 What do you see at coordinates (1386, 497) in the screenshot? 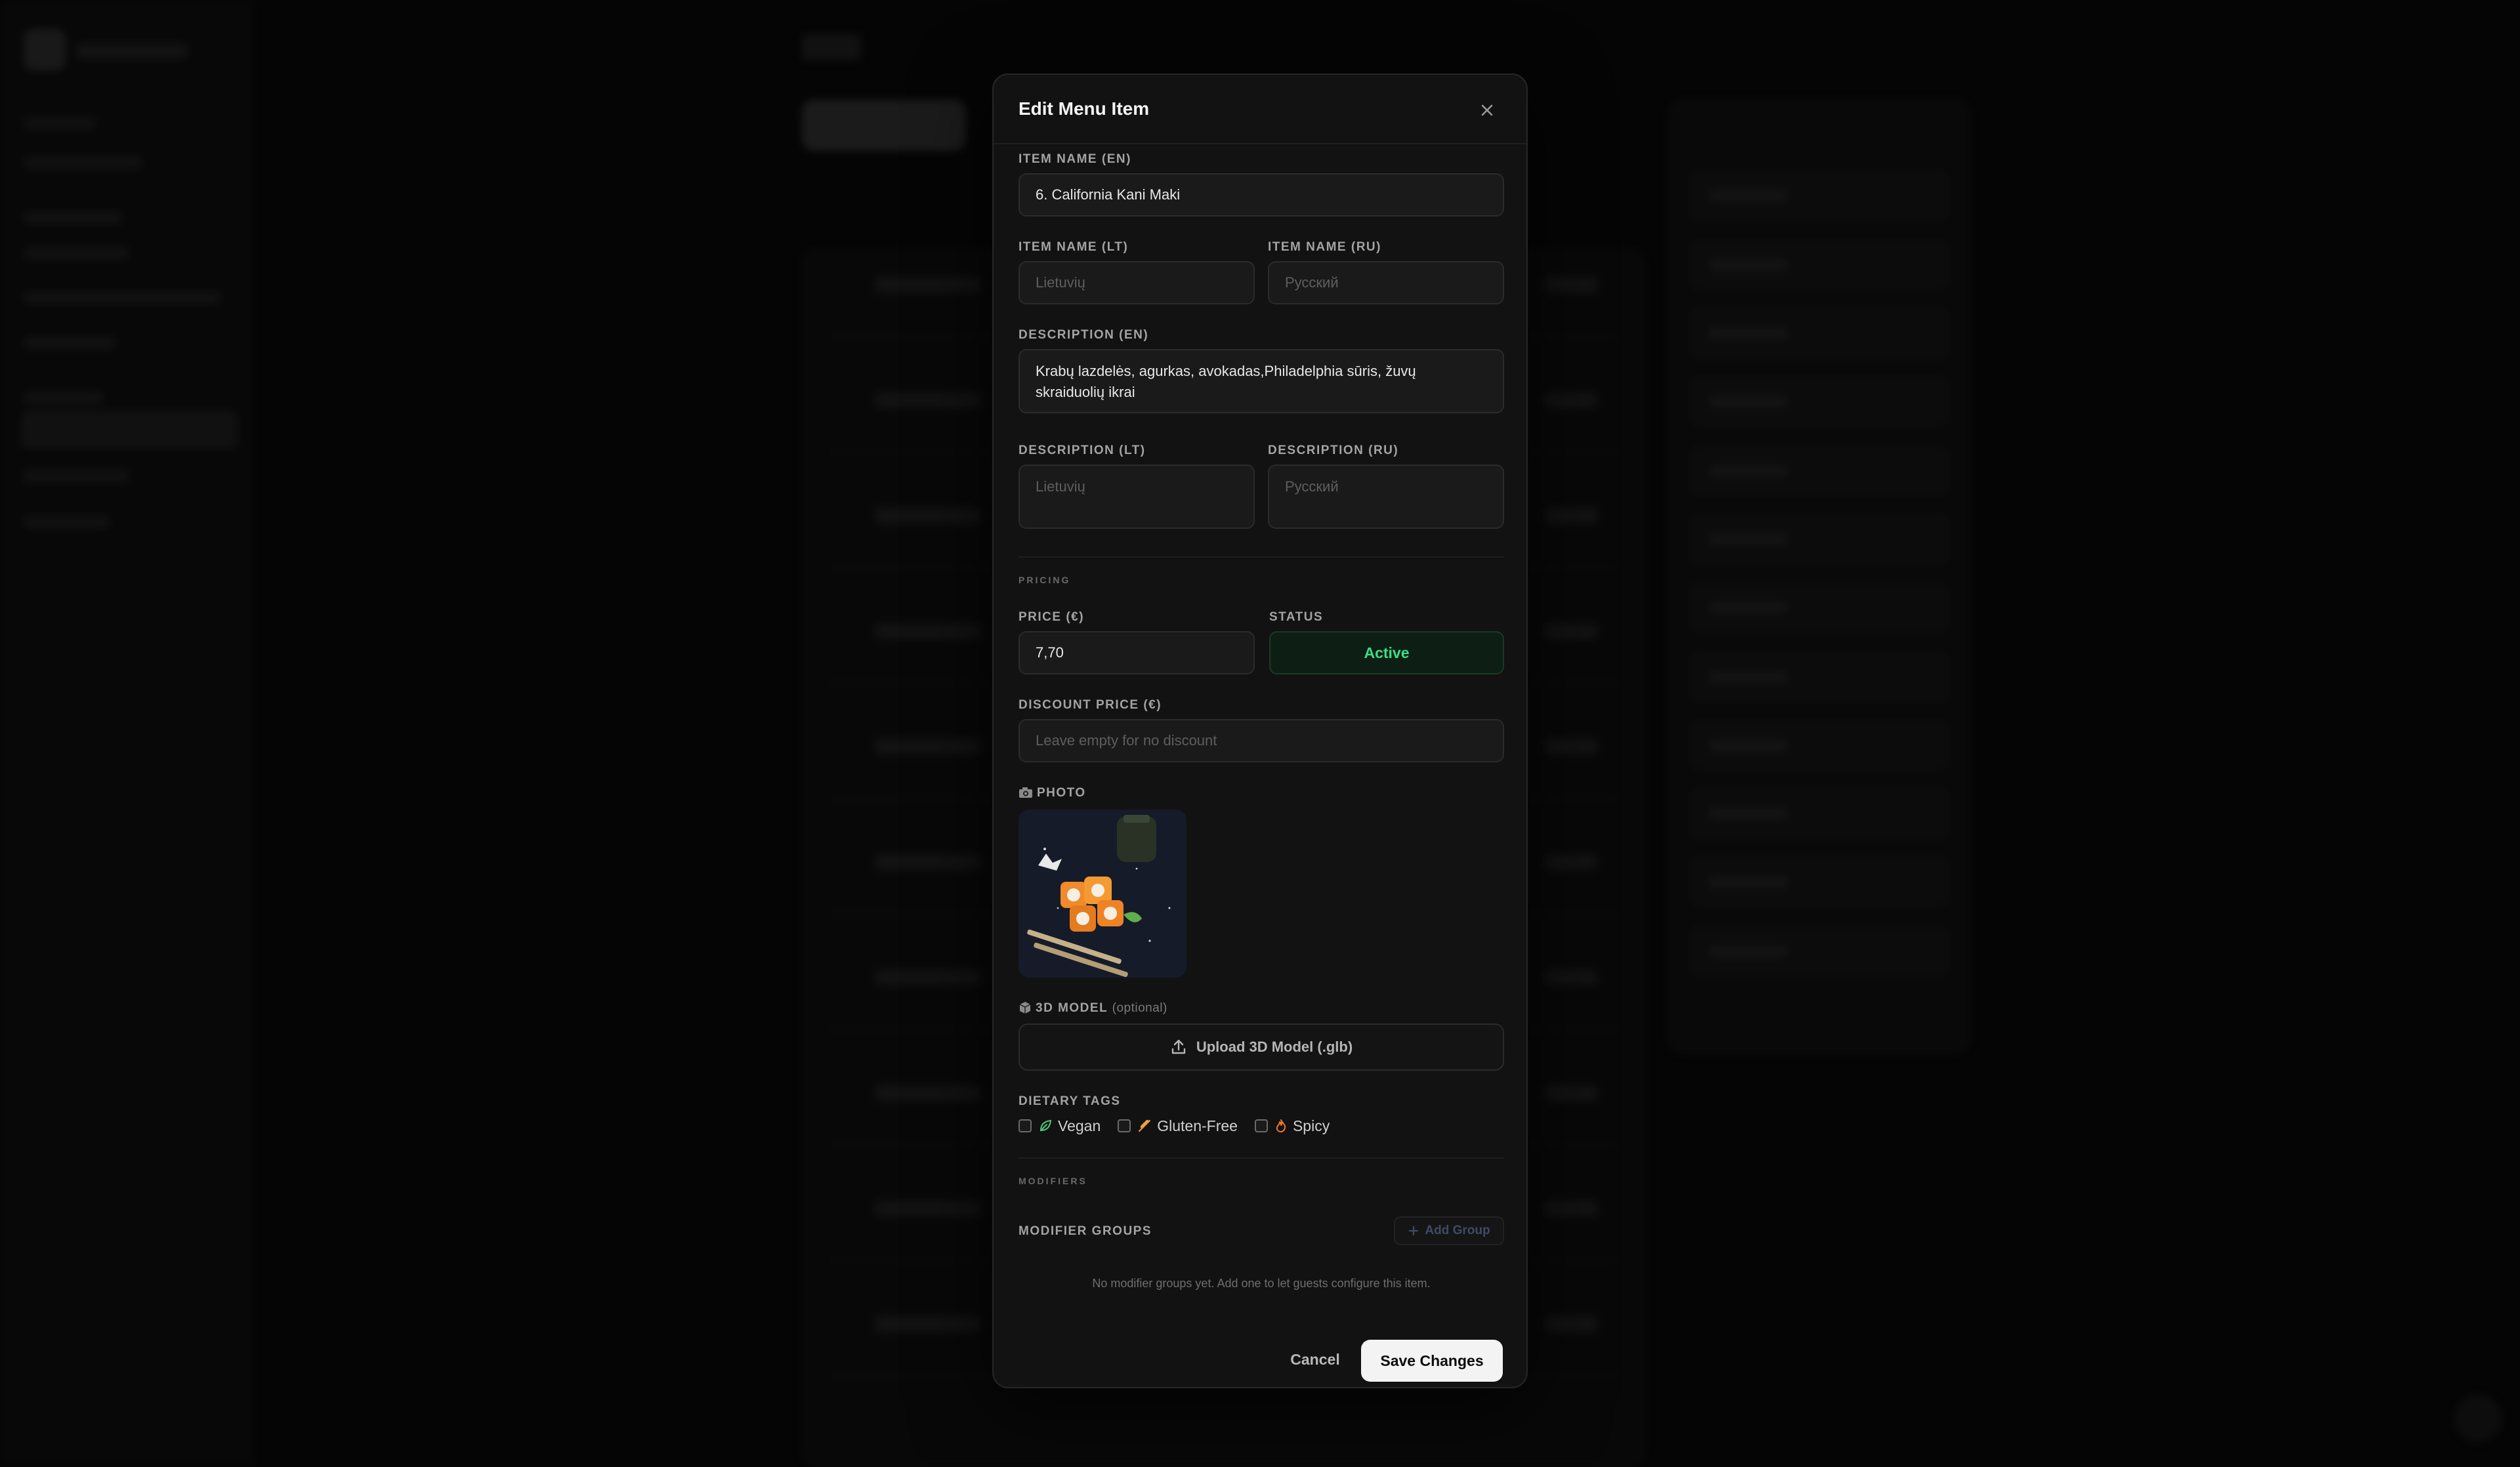
I see `description-ru-textarea` at bounding box center [1386, 497].